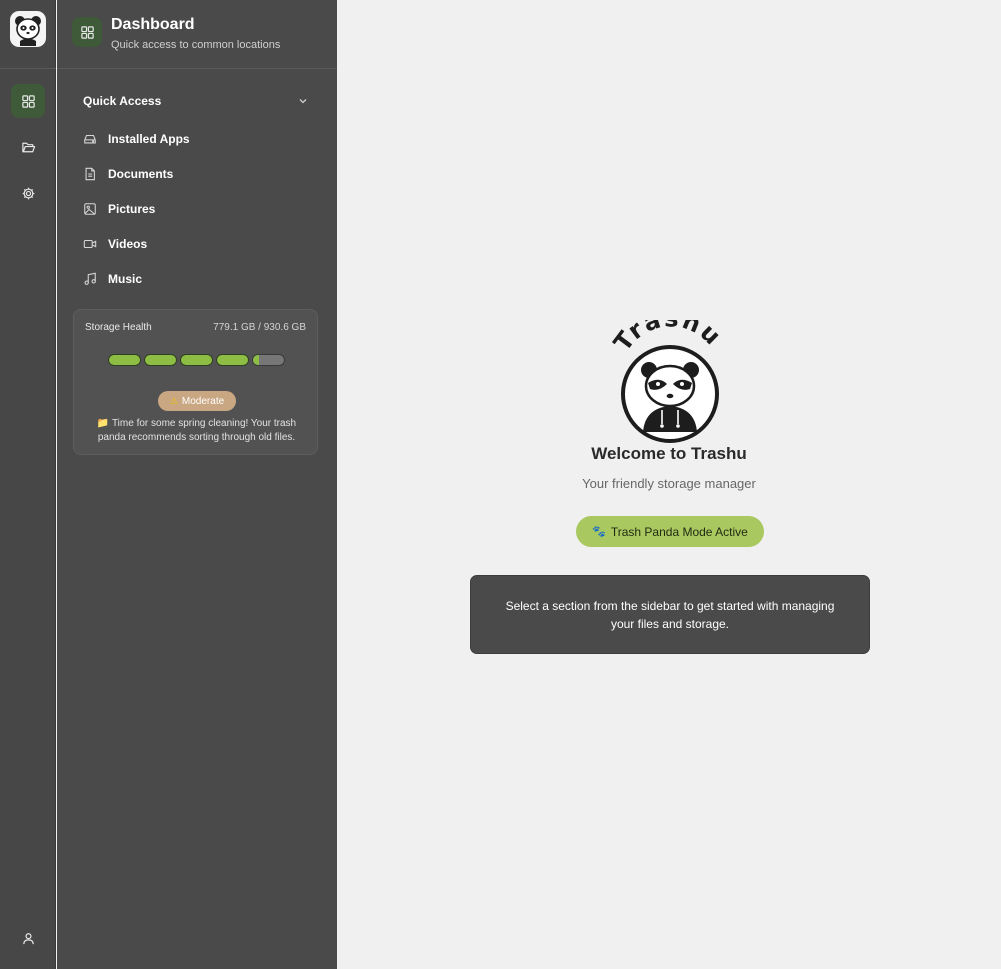 This screenshot has width=1001, height=969. I want to click on page-subtitle: Quick access to common locations, so click(196, 45).